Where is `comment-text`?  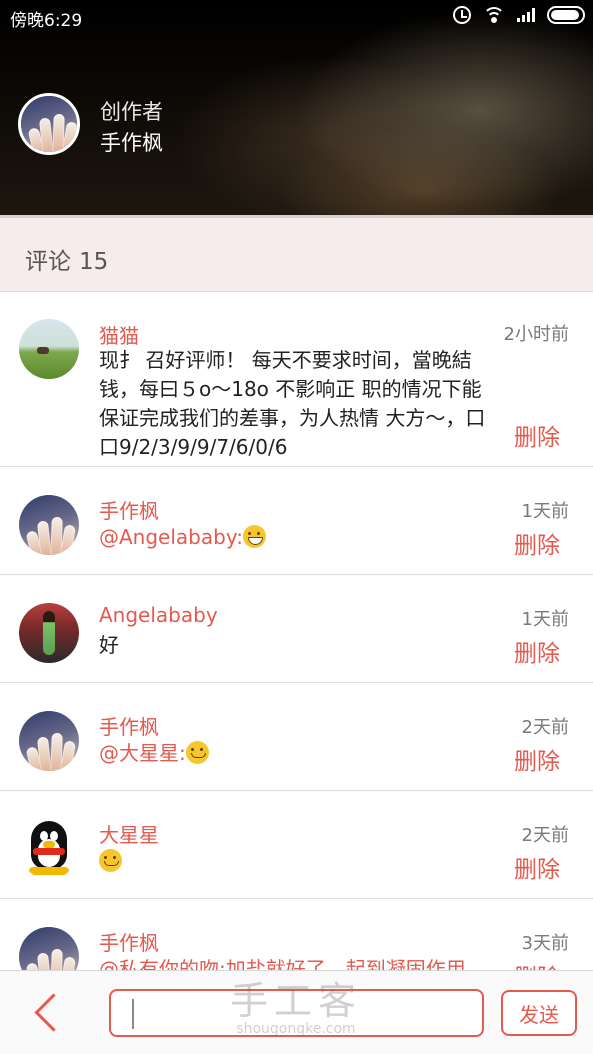
comment-text is located at coordinates (110, 861).